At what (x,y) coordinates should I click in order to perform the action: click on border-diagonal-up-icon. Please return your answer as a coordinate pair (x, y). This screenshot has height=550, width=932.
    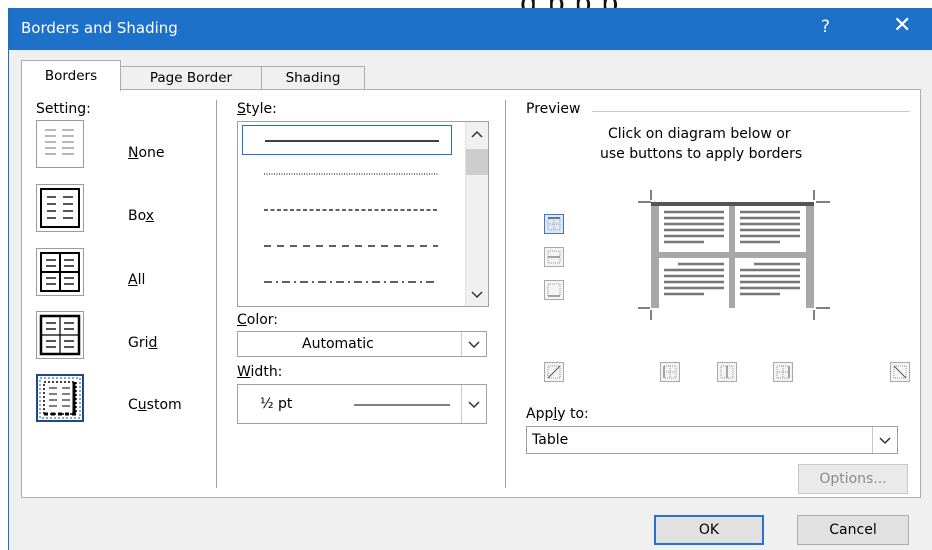
    Looking at the image, I should click on (554, 372).